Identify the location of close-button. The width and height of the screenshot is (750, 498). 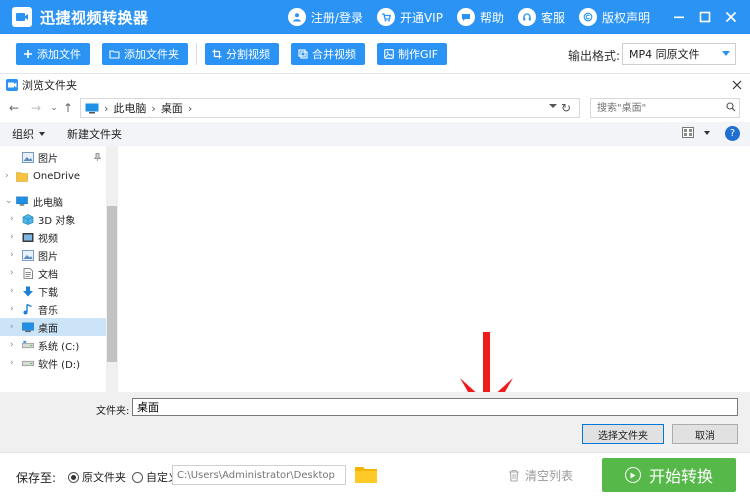
(731, 17).